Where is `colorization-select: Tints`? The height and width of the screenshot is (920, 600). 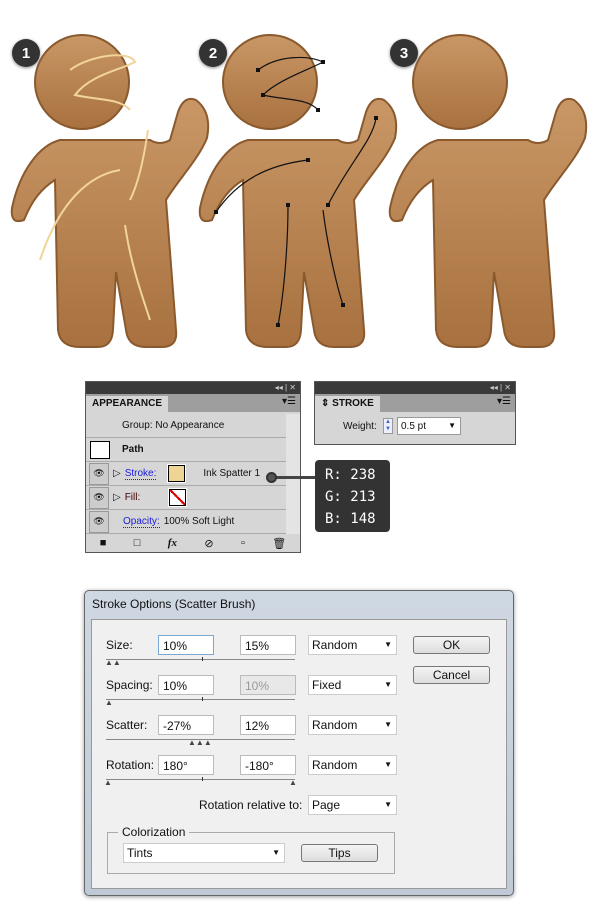 colorization-select: Tints is located at coordinates (204, 853).